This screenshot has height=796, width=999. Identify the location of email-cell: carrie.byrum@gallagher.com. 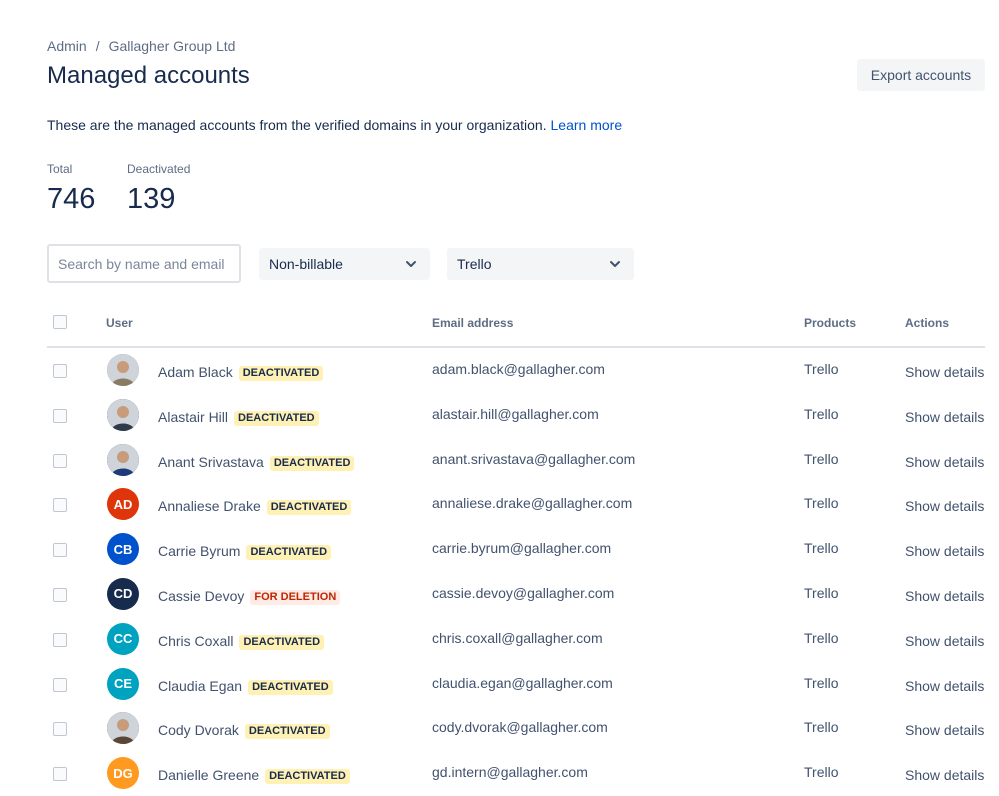
(522, 548).